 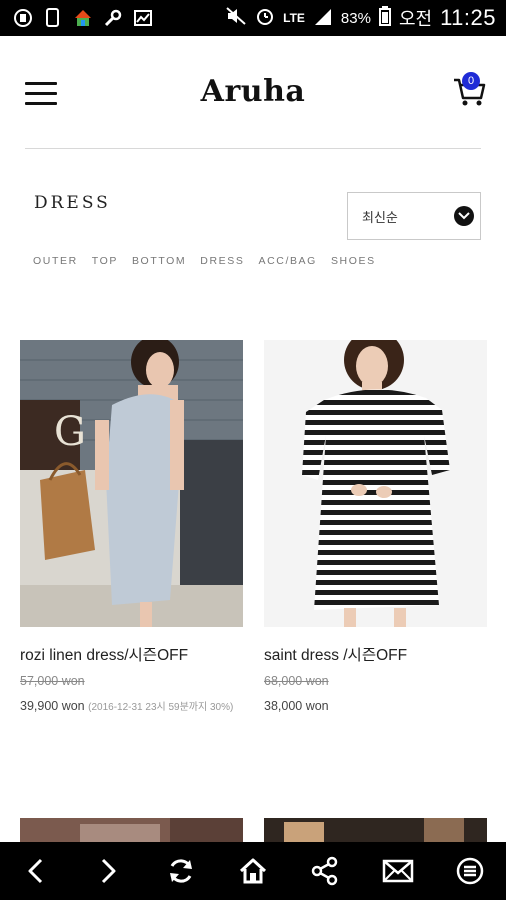 What do you see at coordinates (325, 871) in the screenshot?
I see `share-icon` at bounding box center [325, 871].